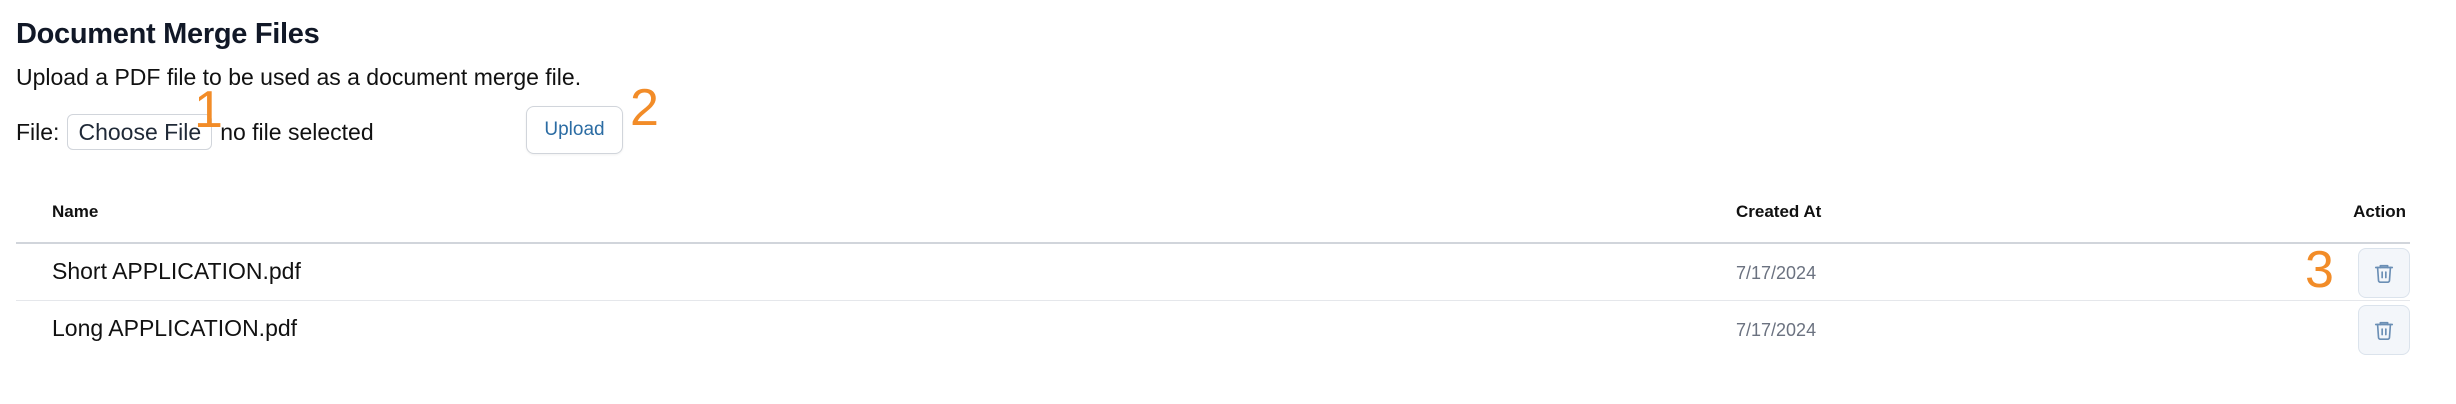  Describe the element at coordinates (1213, 215) in the screenshot. I see `table-header: Name Created At Action` at that location.